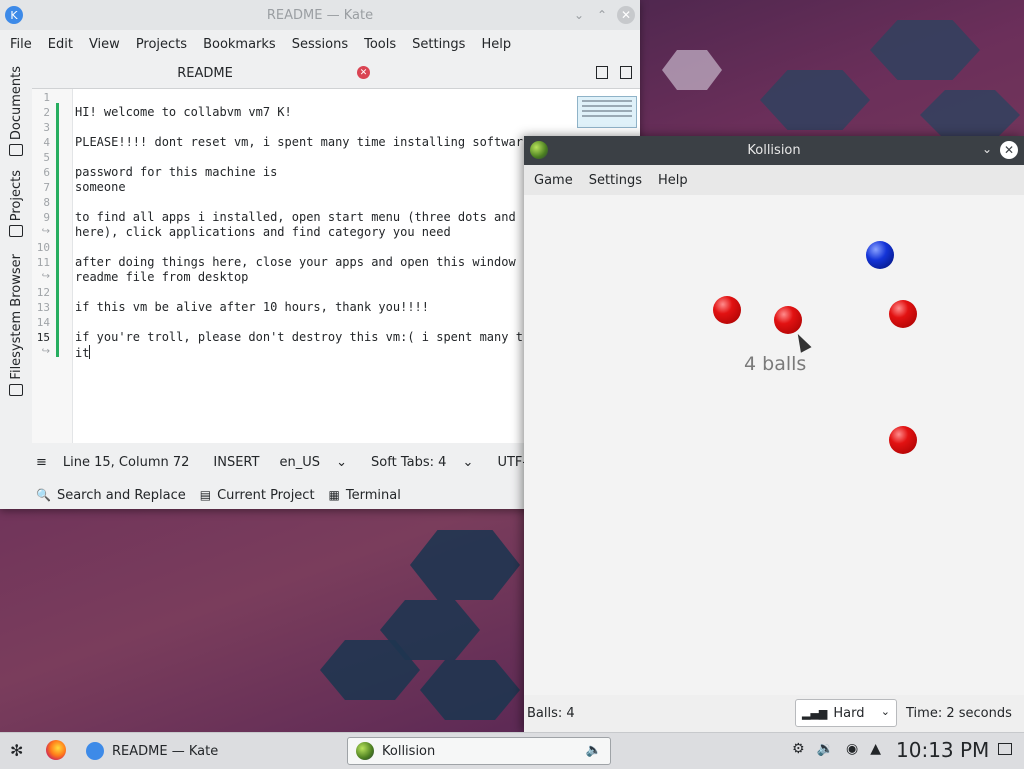  I want to click on minimap, so click(607, 112).